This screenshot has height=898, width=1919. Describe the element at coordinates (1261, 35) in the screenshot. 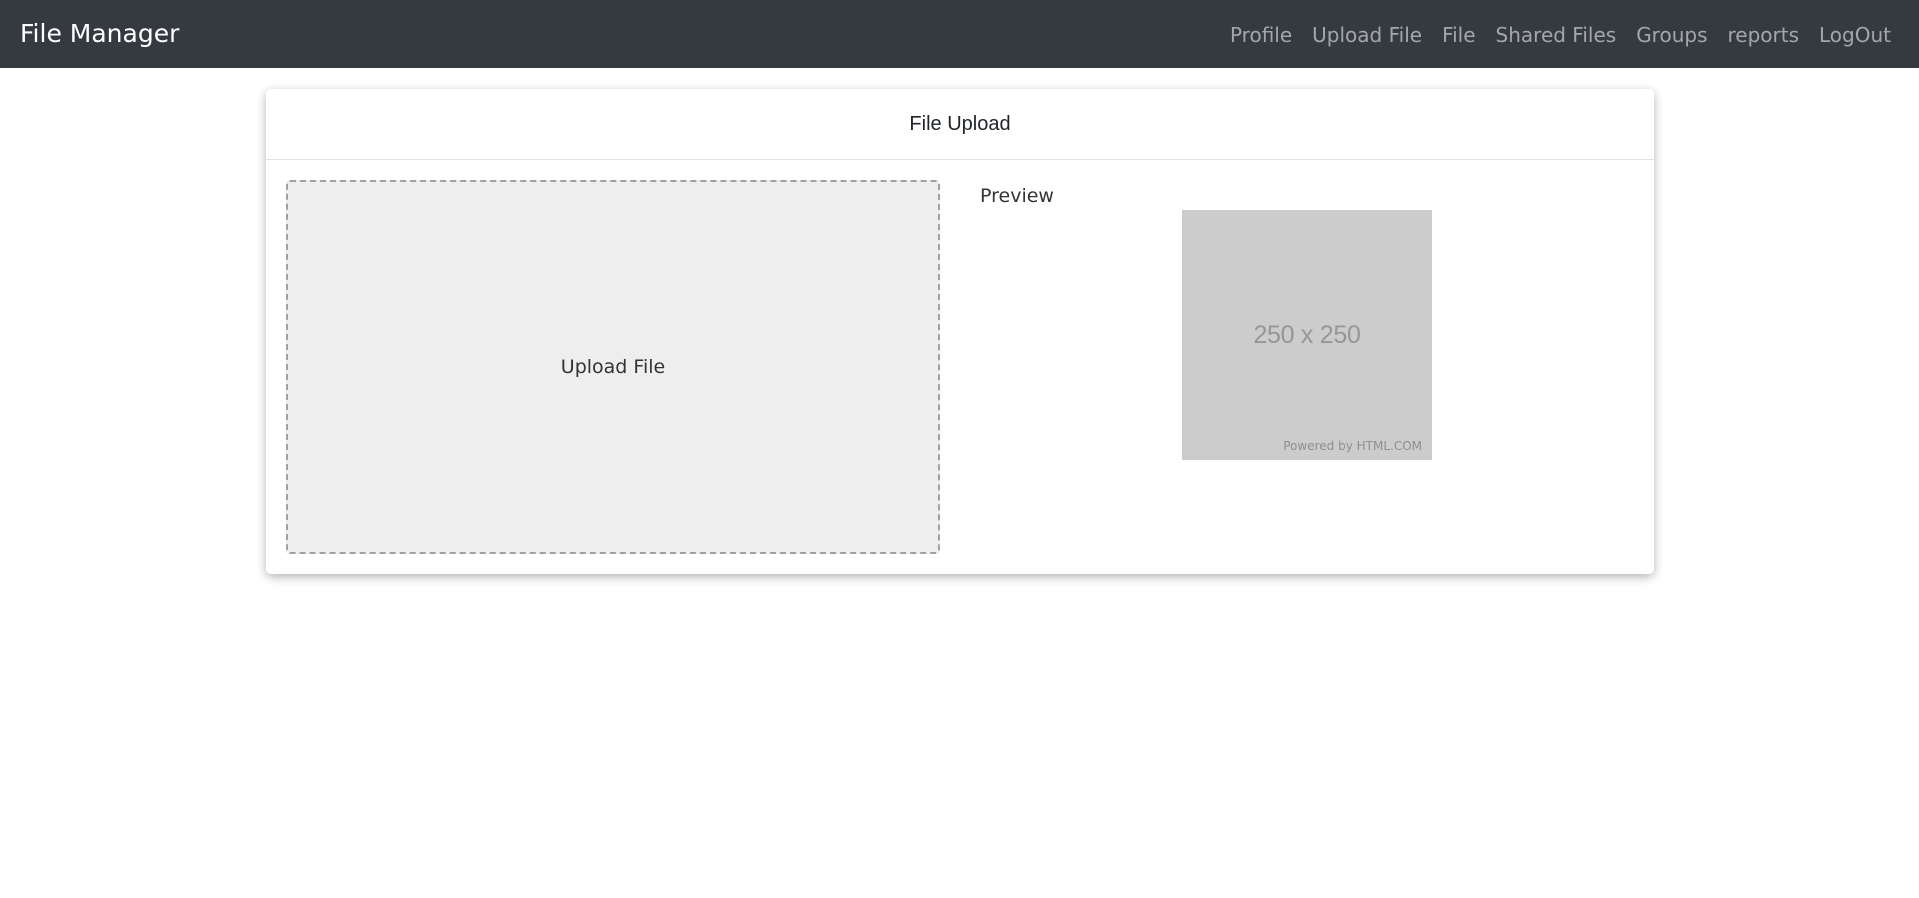

I see `nav-link-profile: Profile` at that location.